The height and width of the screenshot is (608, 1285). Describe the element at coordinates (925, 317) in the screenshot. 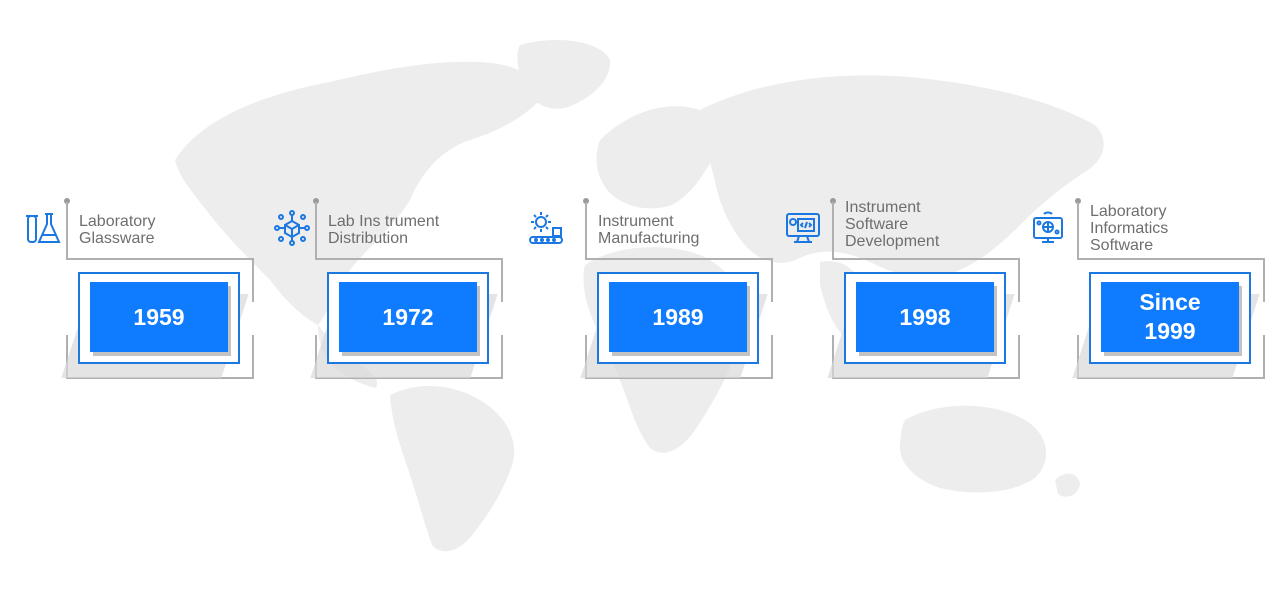

I see `year-badge: 1998` at that location.